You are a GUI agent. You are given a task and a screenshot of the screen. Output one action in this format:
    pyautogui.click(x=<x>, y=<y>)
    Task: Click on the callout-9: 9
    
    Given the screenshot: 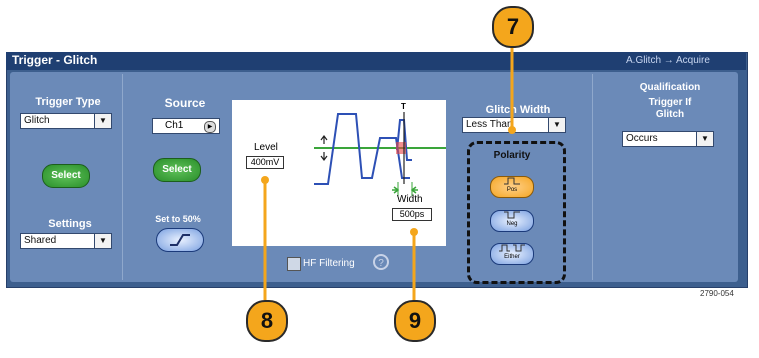 What is the action you would take?
    pyautogui.click(x=415, y=321)
    